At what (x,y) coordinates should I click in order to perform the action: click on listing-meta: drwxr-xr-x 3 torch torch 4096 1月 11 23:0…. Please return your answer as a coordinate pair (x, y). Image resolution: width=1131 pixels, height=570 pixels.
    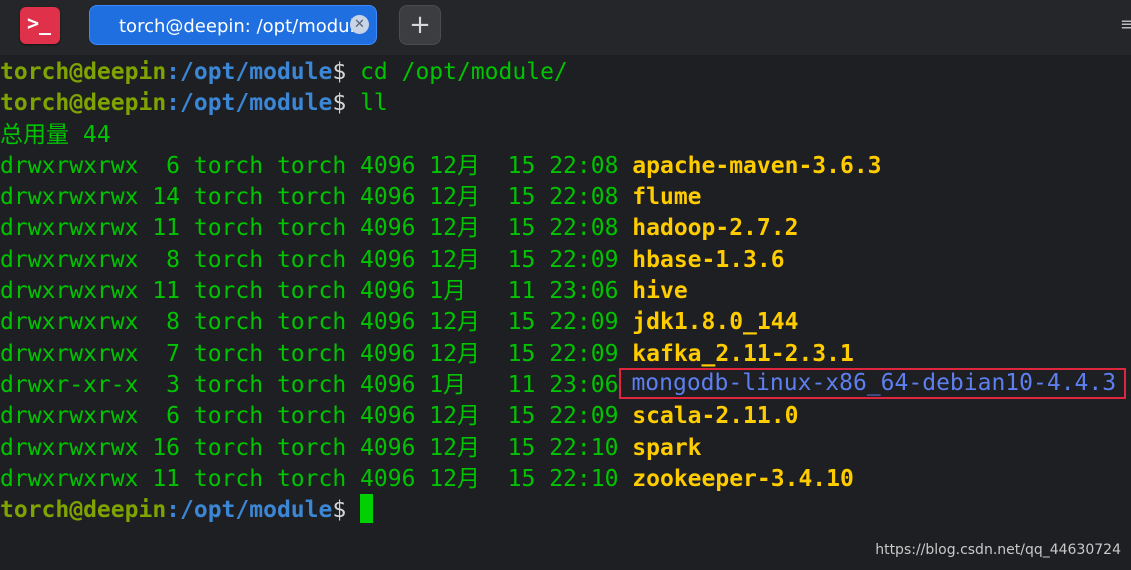
    Looking at the image, I should click on (309, 384).